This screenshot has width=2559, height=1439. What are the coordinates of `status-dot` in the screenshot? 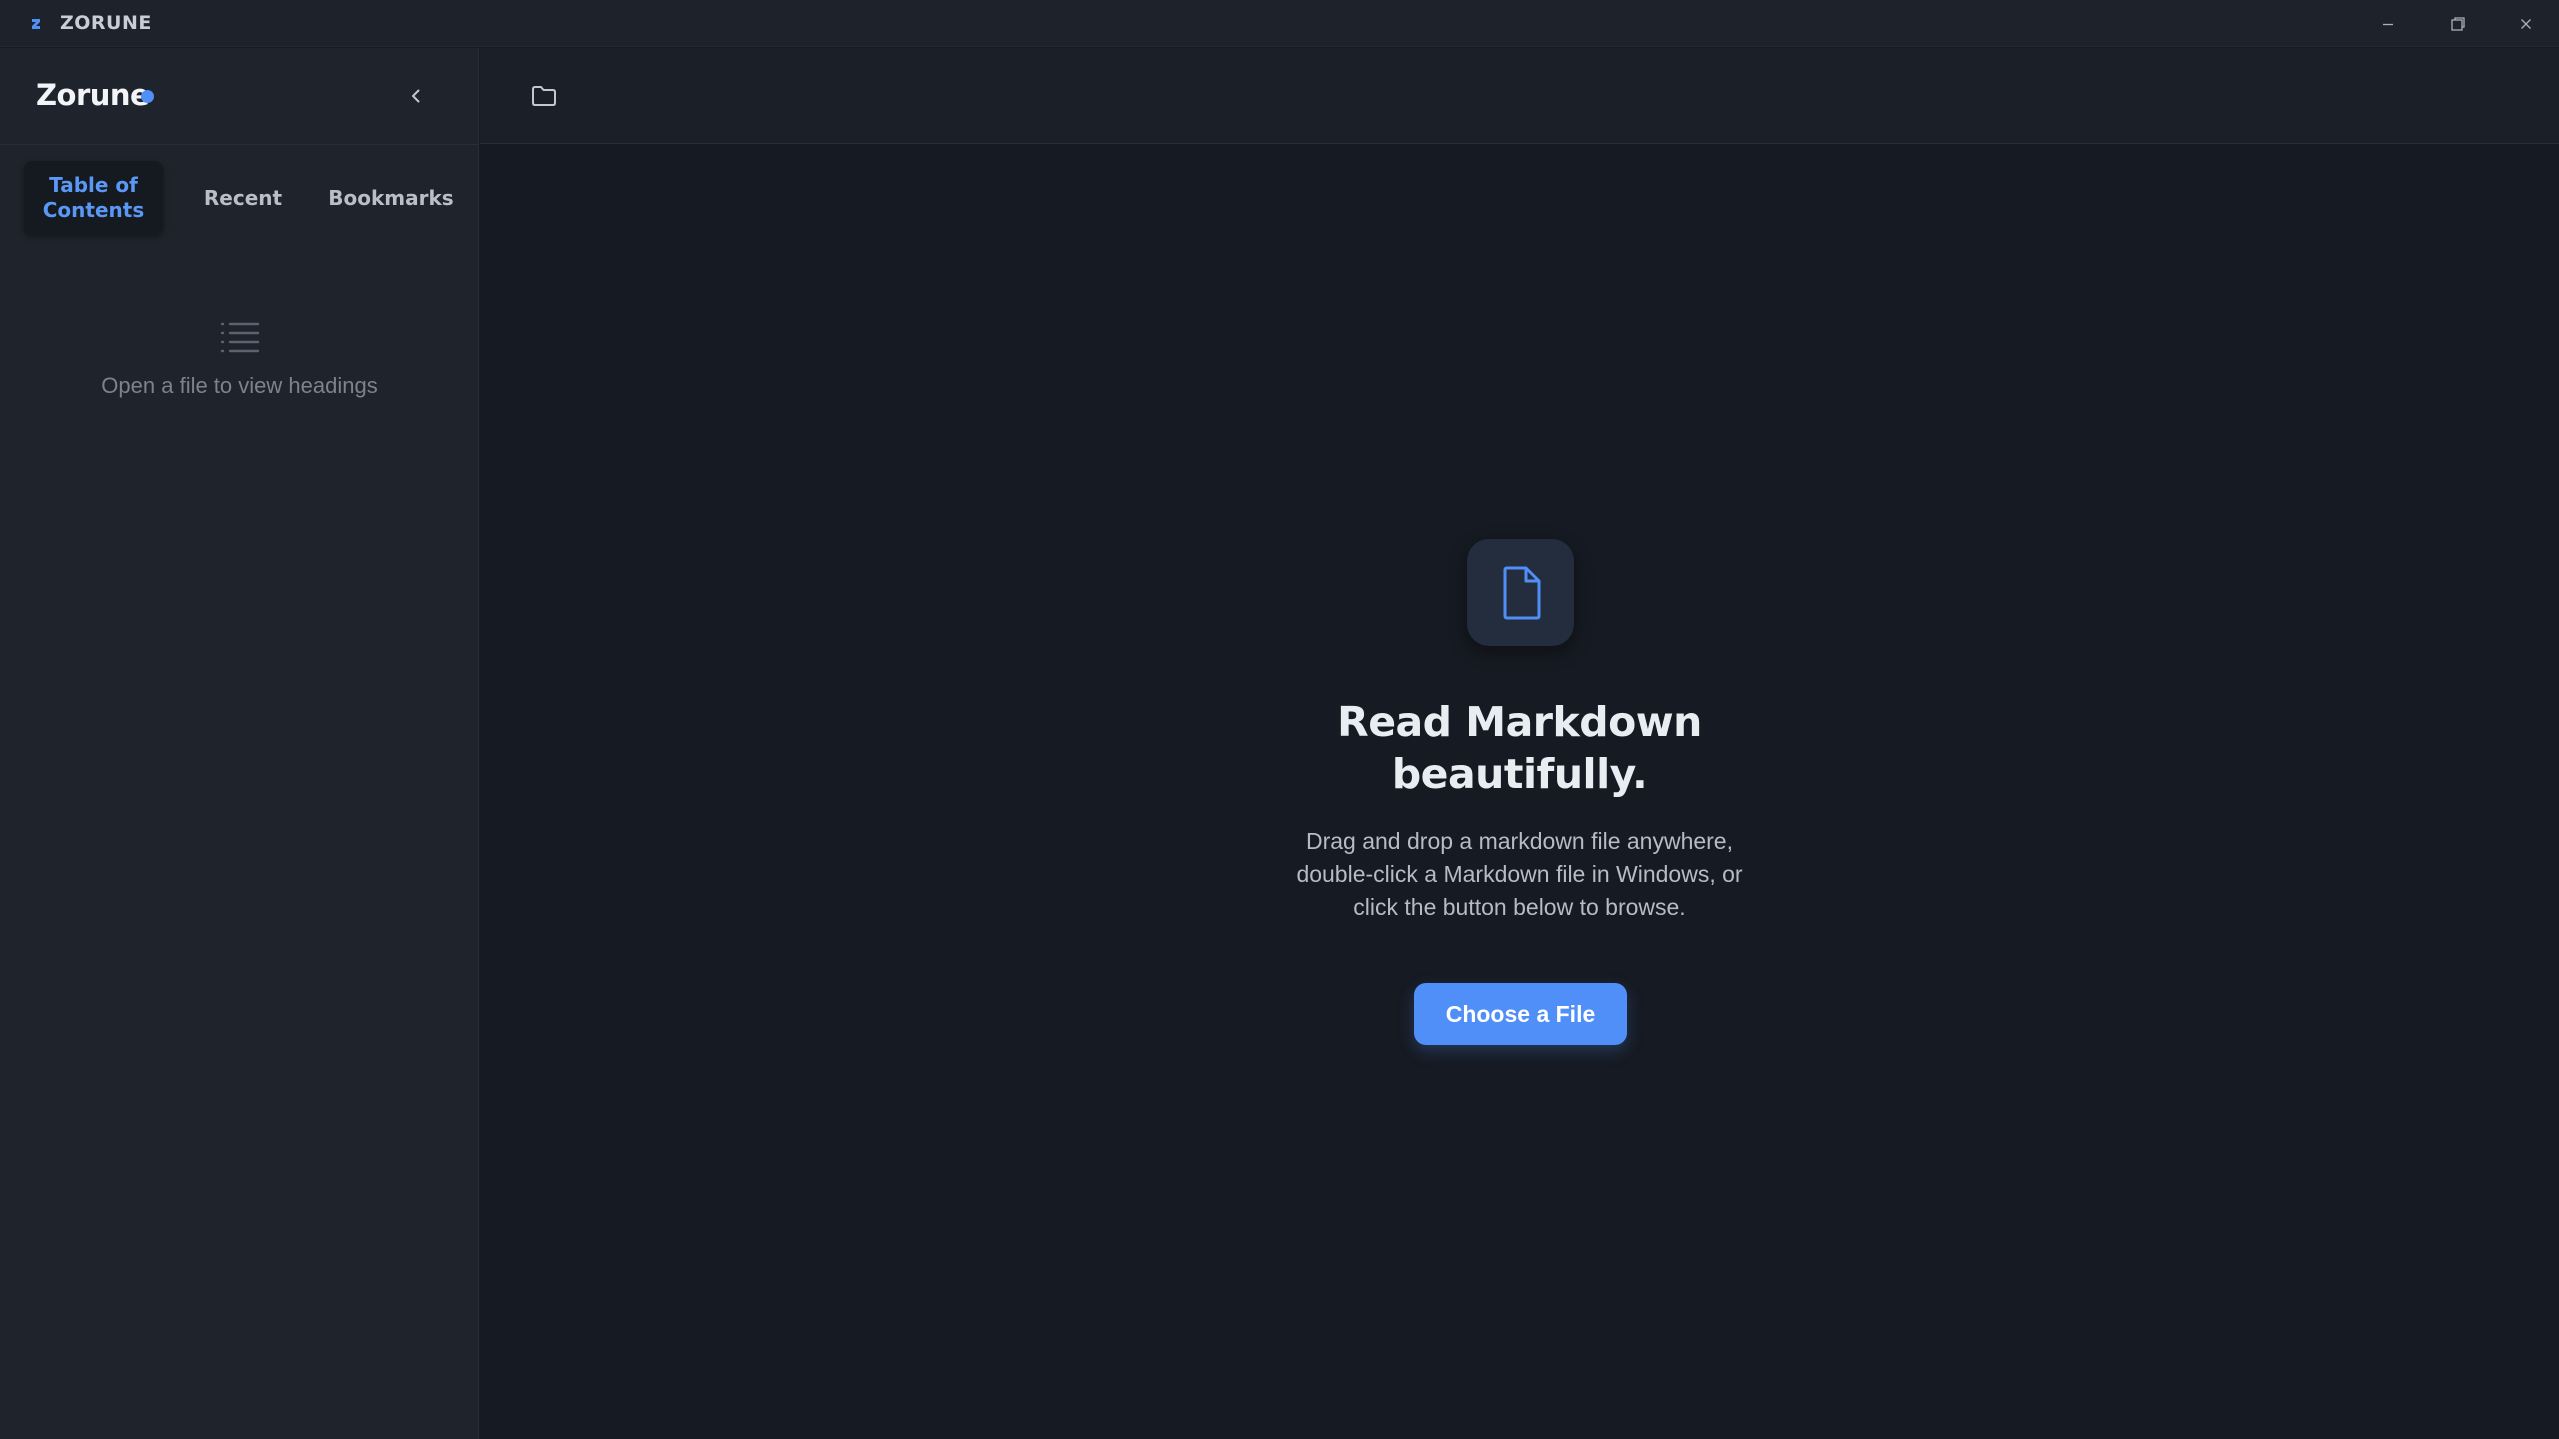 It's located at (147, 96).